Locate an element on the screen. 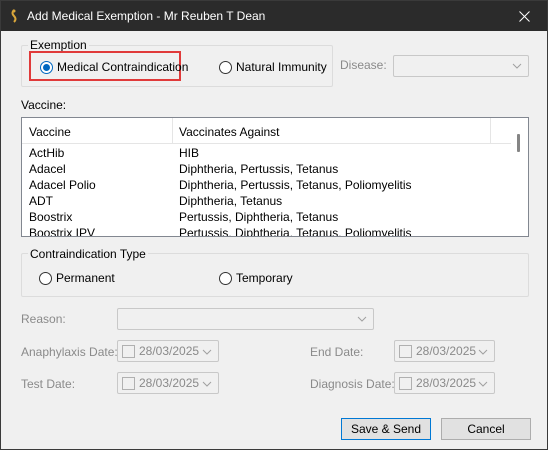 This screenshot has width=548, height=450. end-date-picker: 28/03/2025 is located at coordinates (444, 351).